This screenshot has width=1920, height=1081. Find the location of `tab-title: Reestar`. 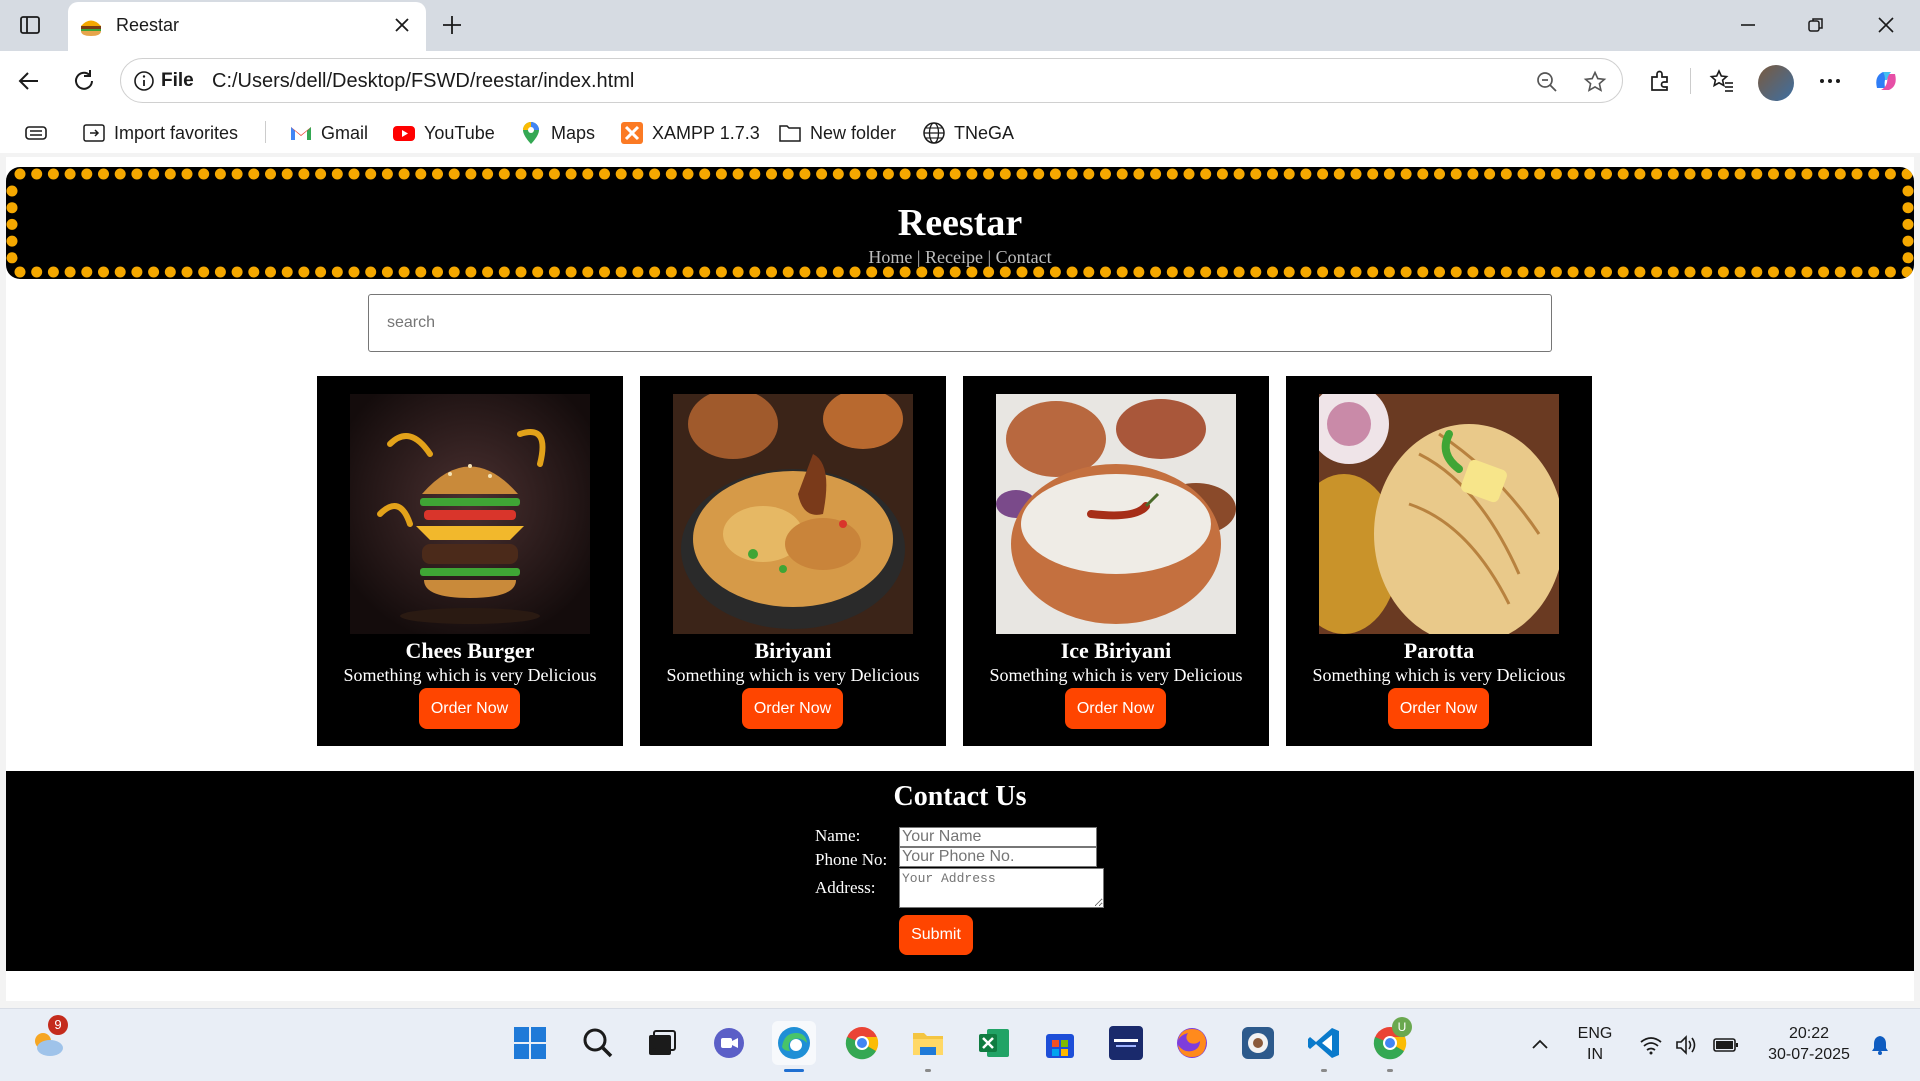

tab-title: Reestar is located at coordinates (148, 25).